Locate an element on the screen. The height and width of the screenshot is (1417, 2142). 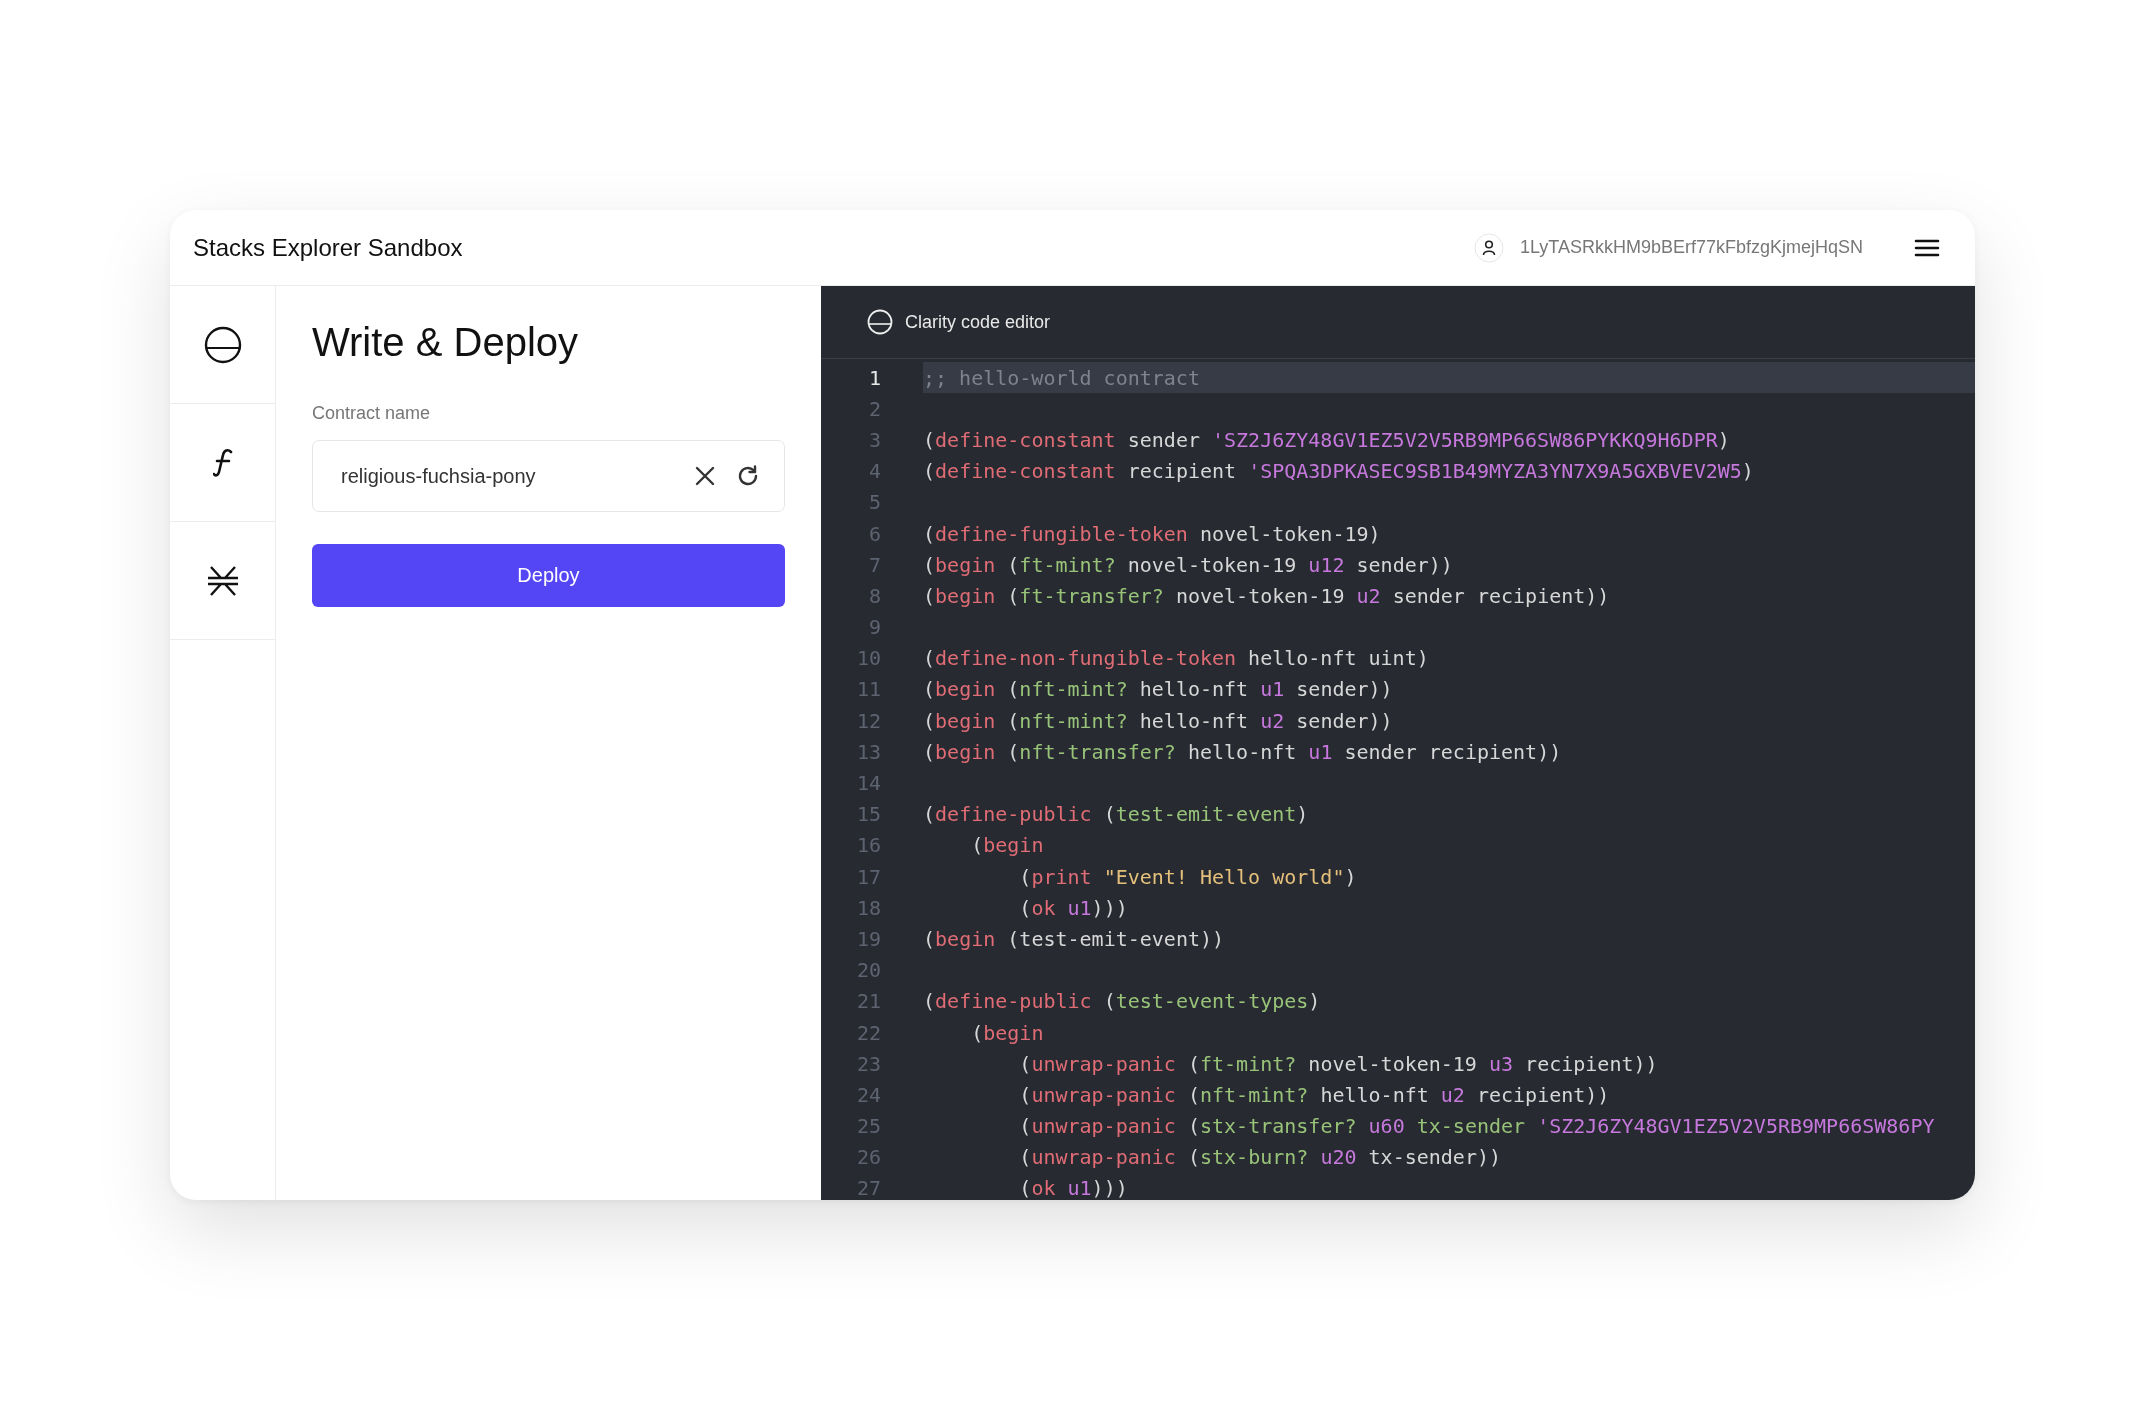
code-line: (define-non-fungible-token hello-nft uint) is located at coordinates (1176, 659).